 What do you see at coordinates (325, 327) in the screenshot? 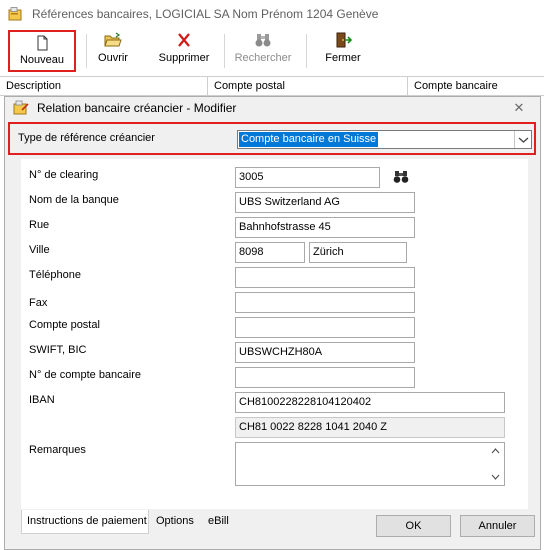
I see `postal-account-input` at bounding box center [325, 327].